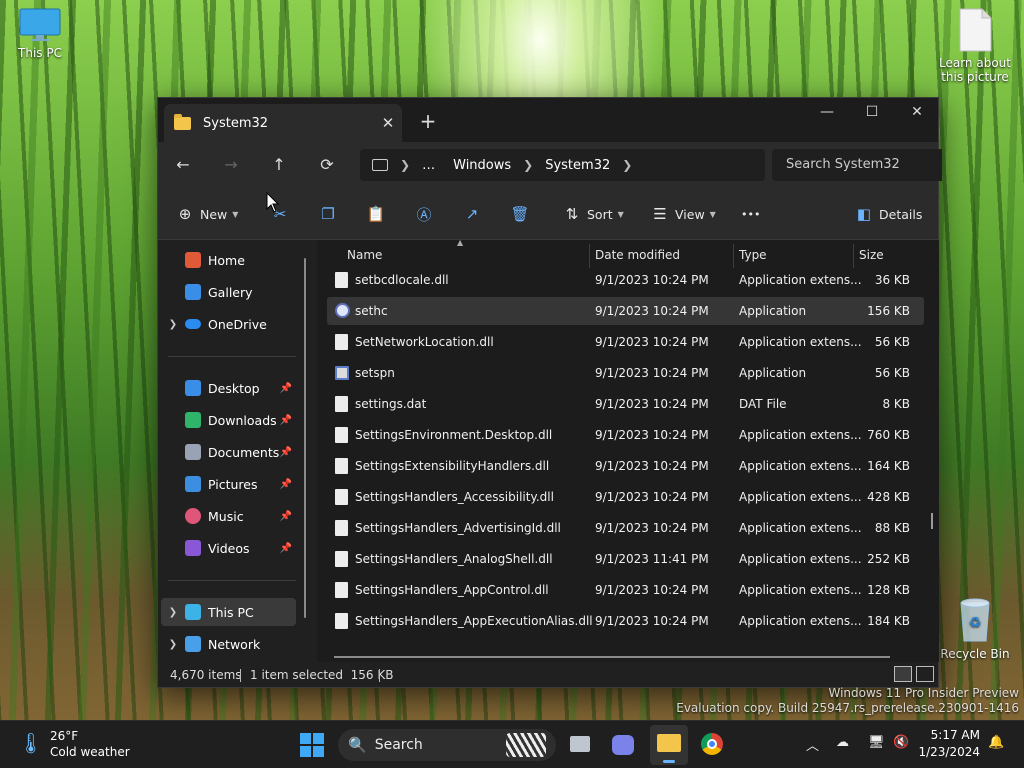  I want to click on chrome-icon, so click(712, 744).